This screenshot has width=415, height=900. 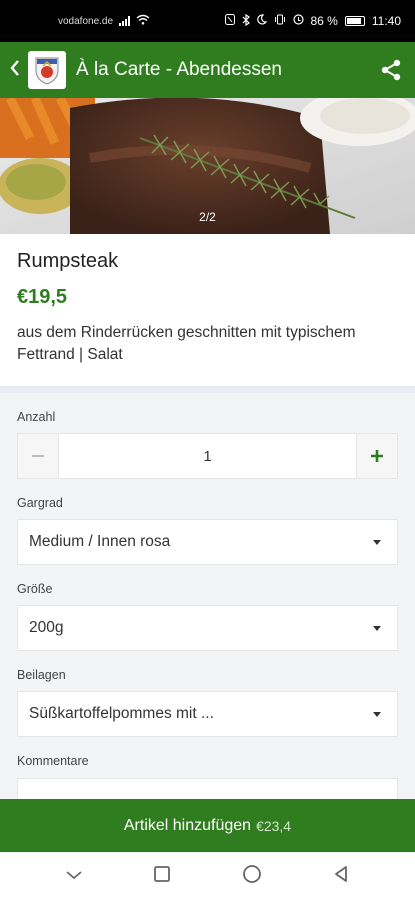 What do you see at coordinates (207, 217) in the screenshot?
I see `gallery-counter: 2/2` at bounding box center [207, 217].